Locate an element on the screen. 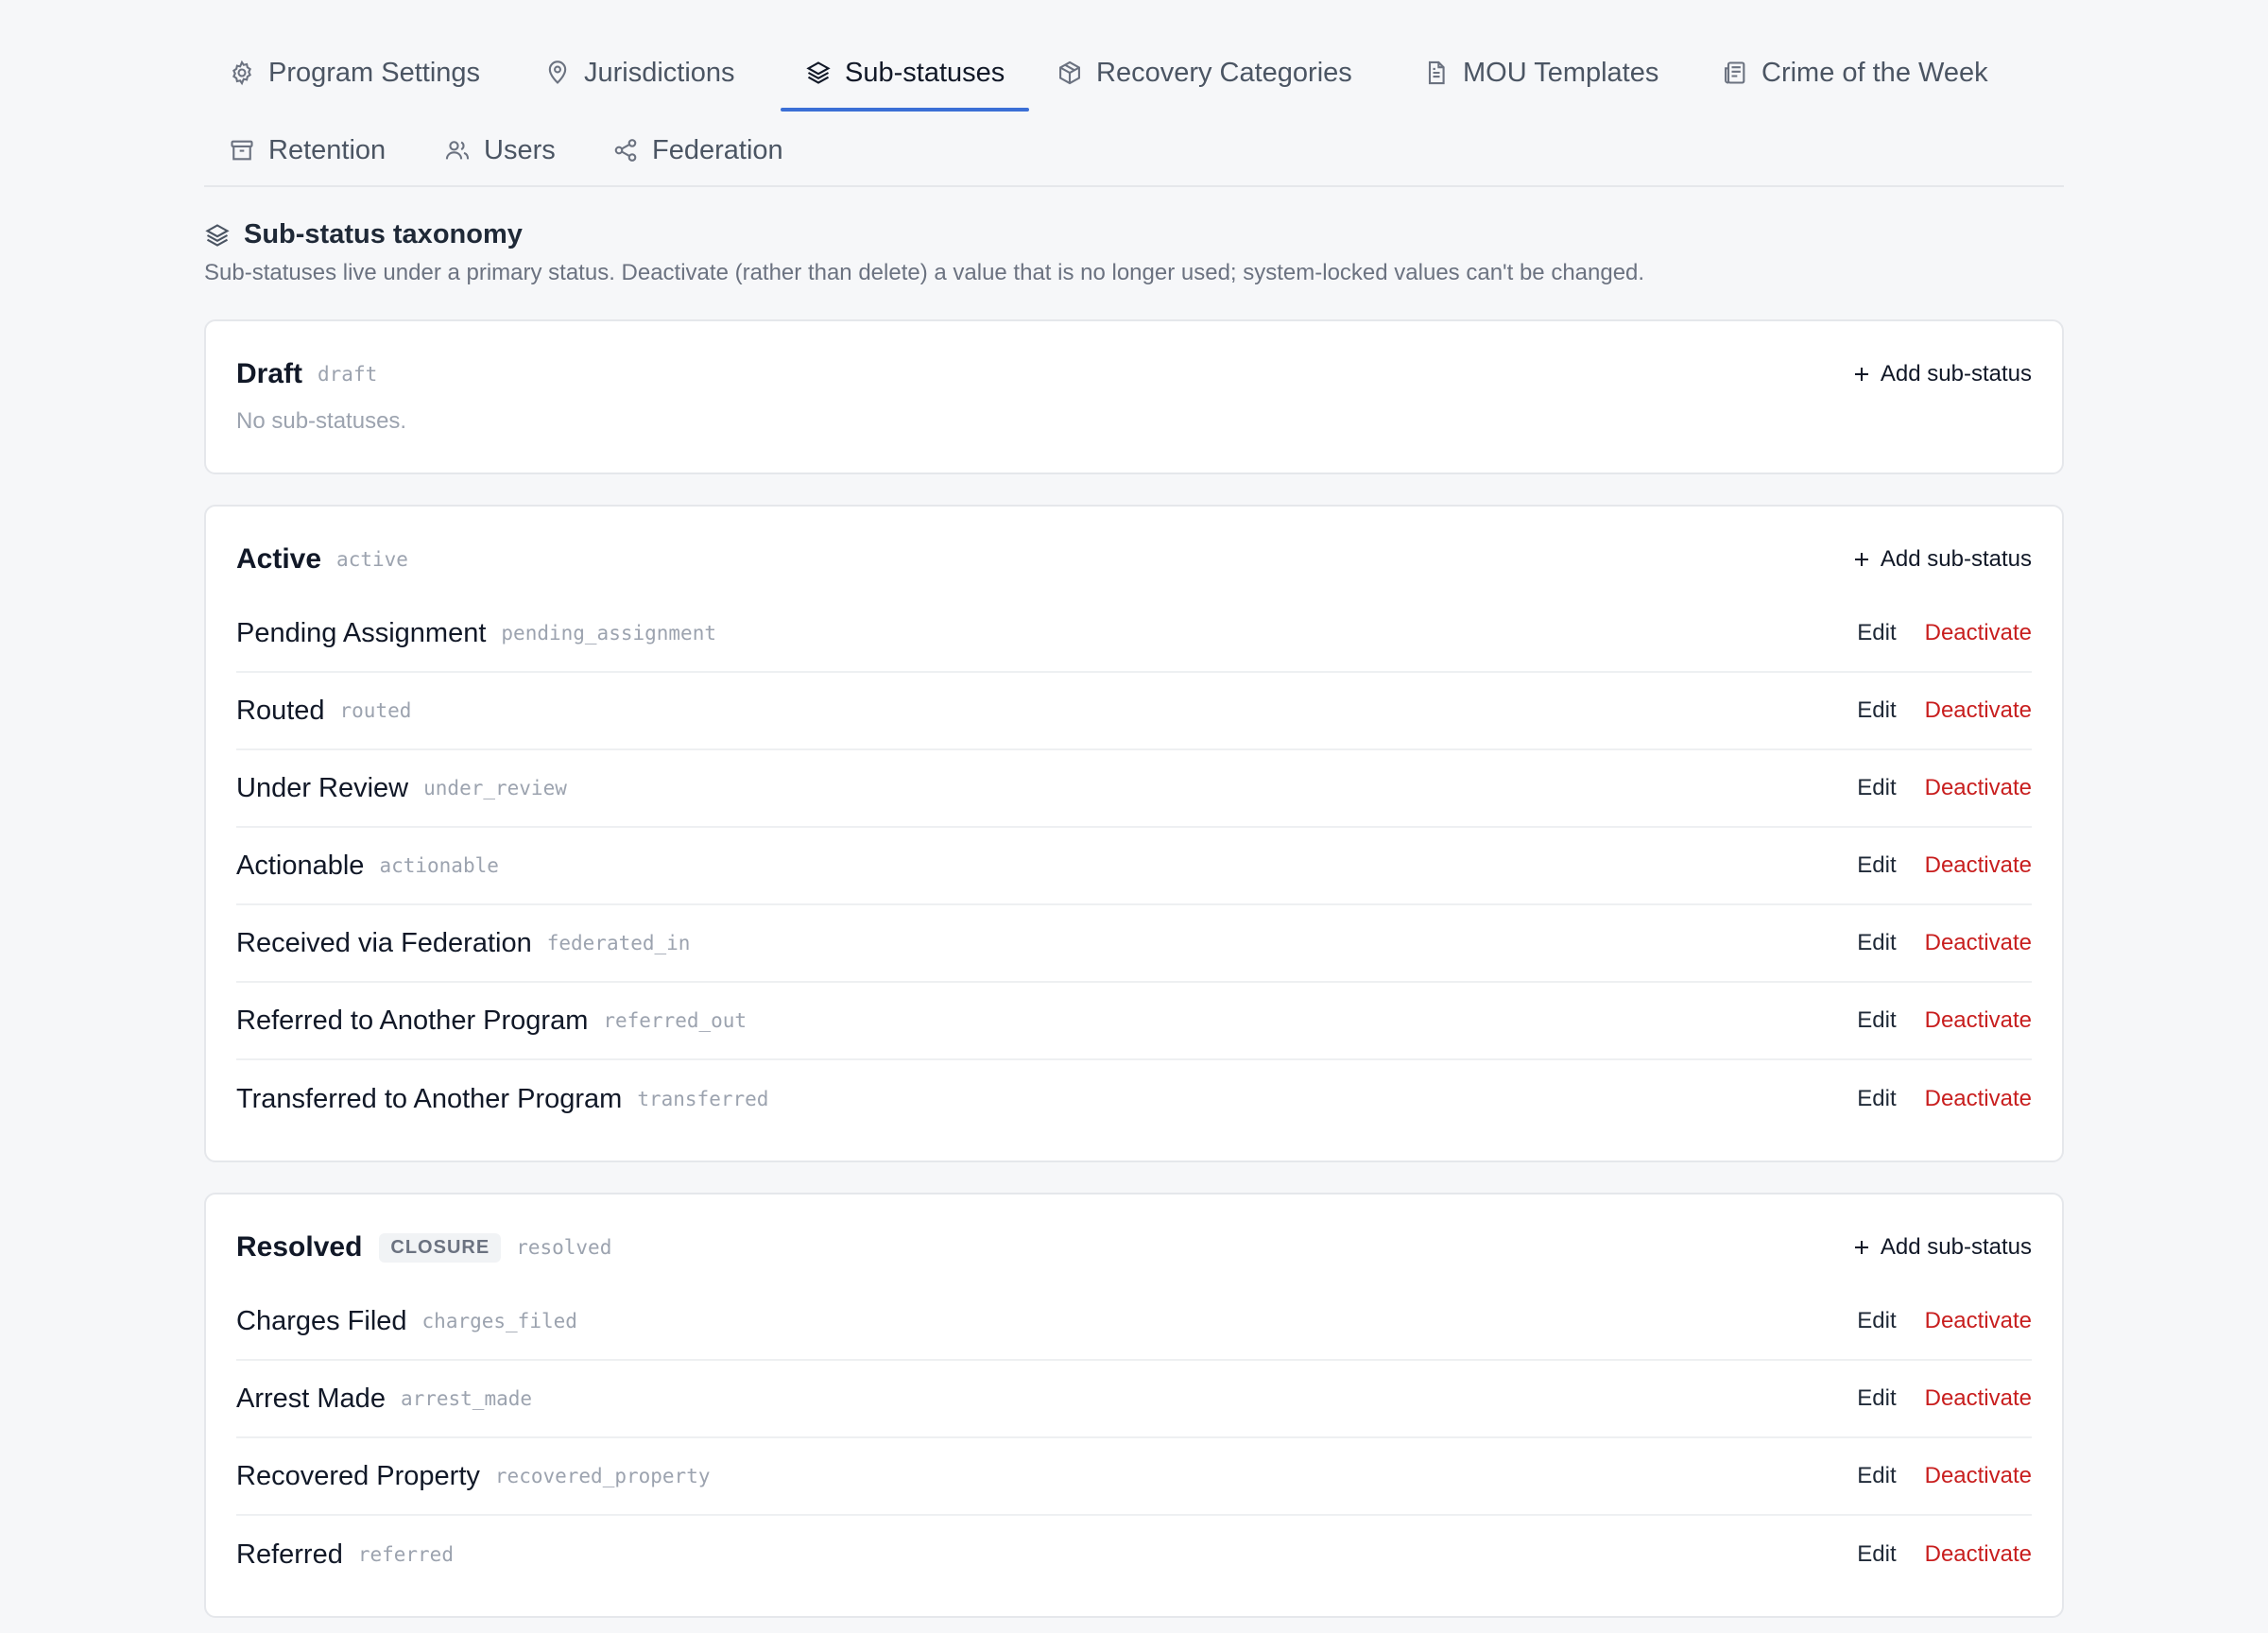 This screenshot has width=2268, height=1633. tab-recovery-categories: Recovery Categories is located at coordinates (1204, 73).